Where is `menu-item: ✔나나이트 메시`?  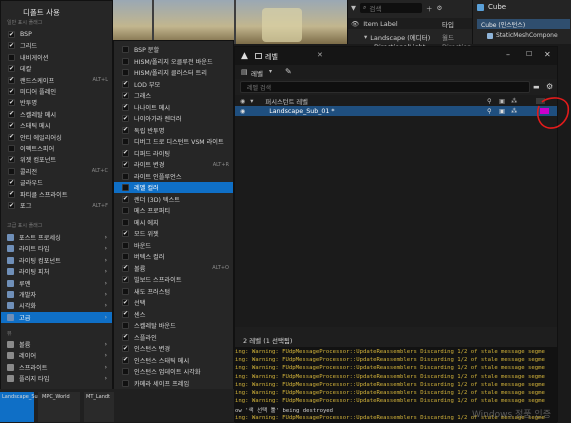 menu-item: ✔나나이트 메시 is located at coordinates (173, 107).